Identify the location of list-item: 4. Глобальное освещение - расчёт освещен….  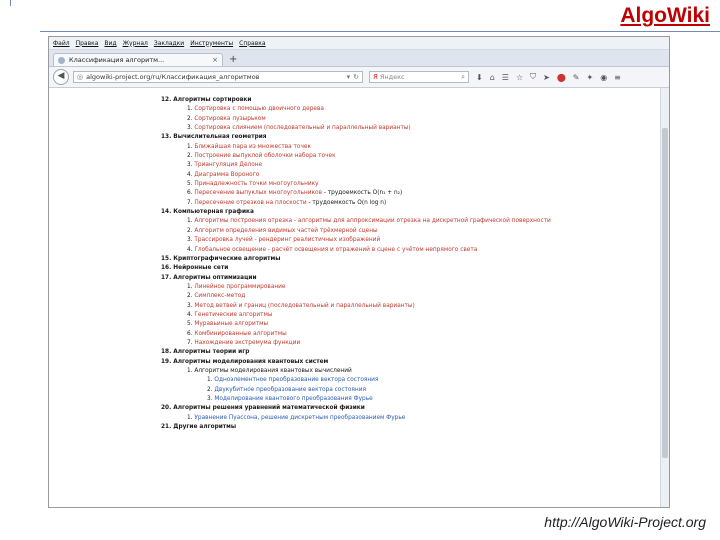
(411, 250).